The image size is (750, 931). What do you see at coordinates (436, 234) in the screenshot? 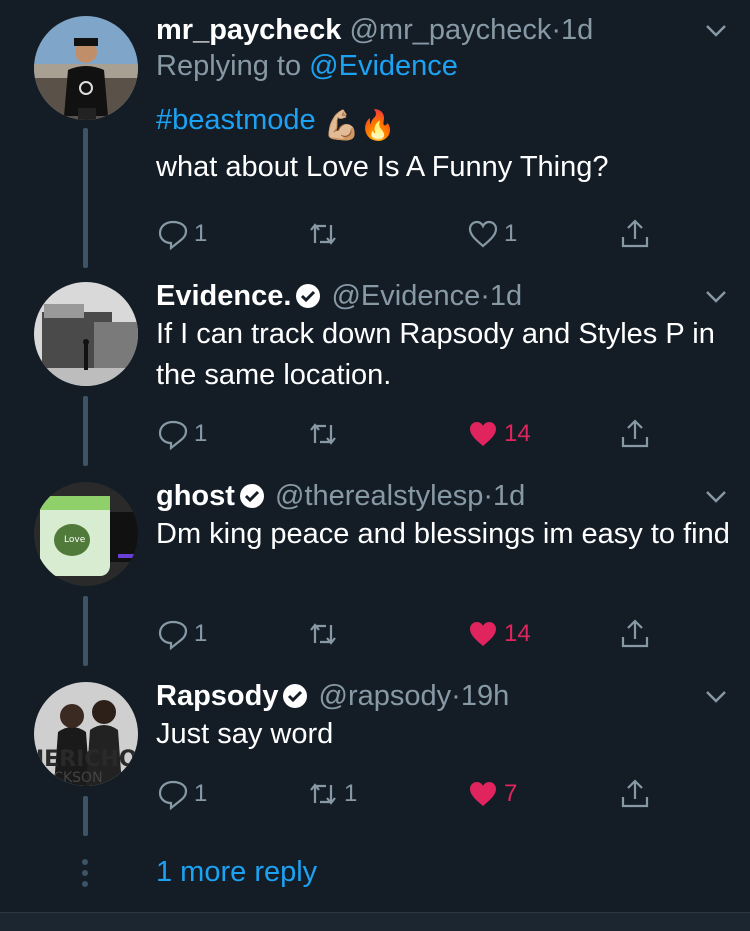
I see `tweet-actions: 1 1` at bounding box center [436, 234].